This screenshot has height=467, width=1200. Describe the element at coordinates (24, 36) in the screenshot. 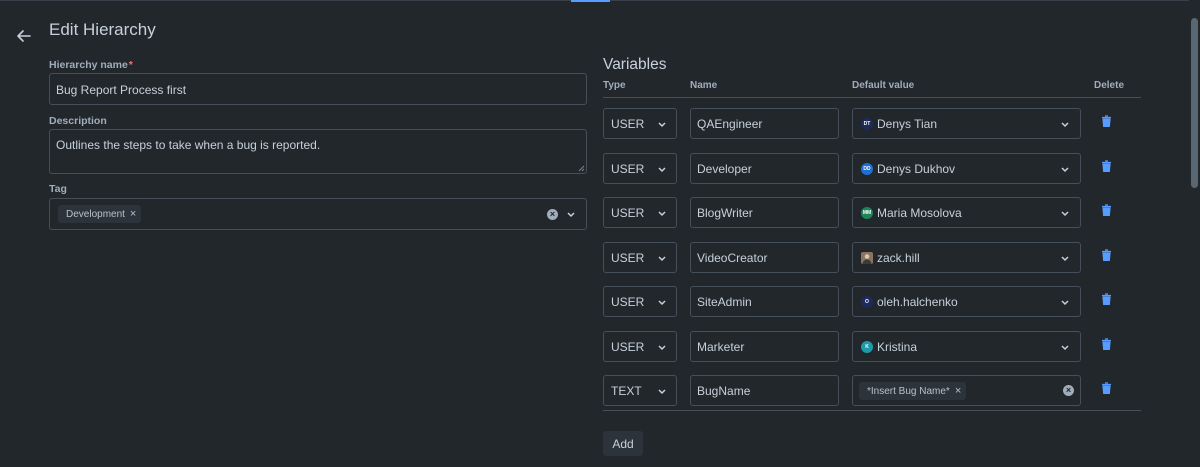

I see `back-arrow-icon` at that location.